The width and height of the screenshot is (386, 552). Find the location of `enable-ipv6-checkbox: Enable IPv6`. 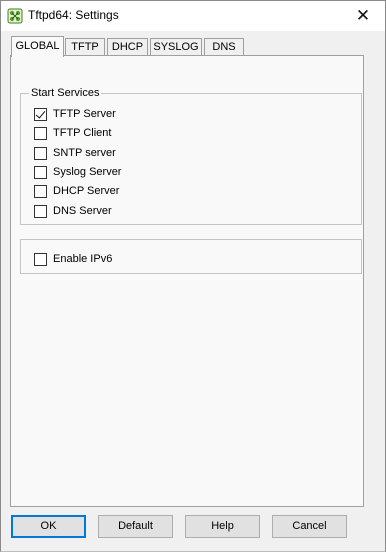

enable-ipv6-checkbox: Enable IPv6 is located at coordinates (73, 259).